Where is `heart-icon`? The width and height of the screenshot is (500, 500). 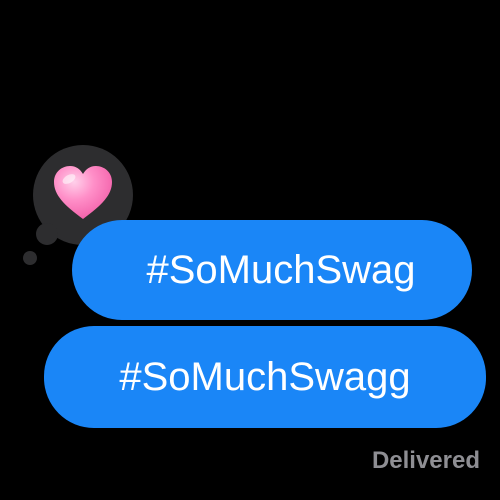 heart-icon is located at coordinates (83, 192).